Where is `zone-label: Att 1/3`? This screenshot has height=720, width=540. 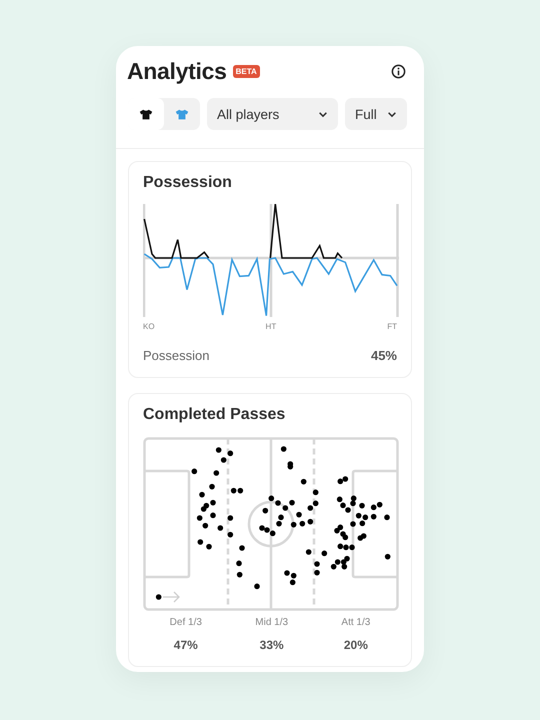
zone-label: Att 1/3 is located at coordinates (355, 622).